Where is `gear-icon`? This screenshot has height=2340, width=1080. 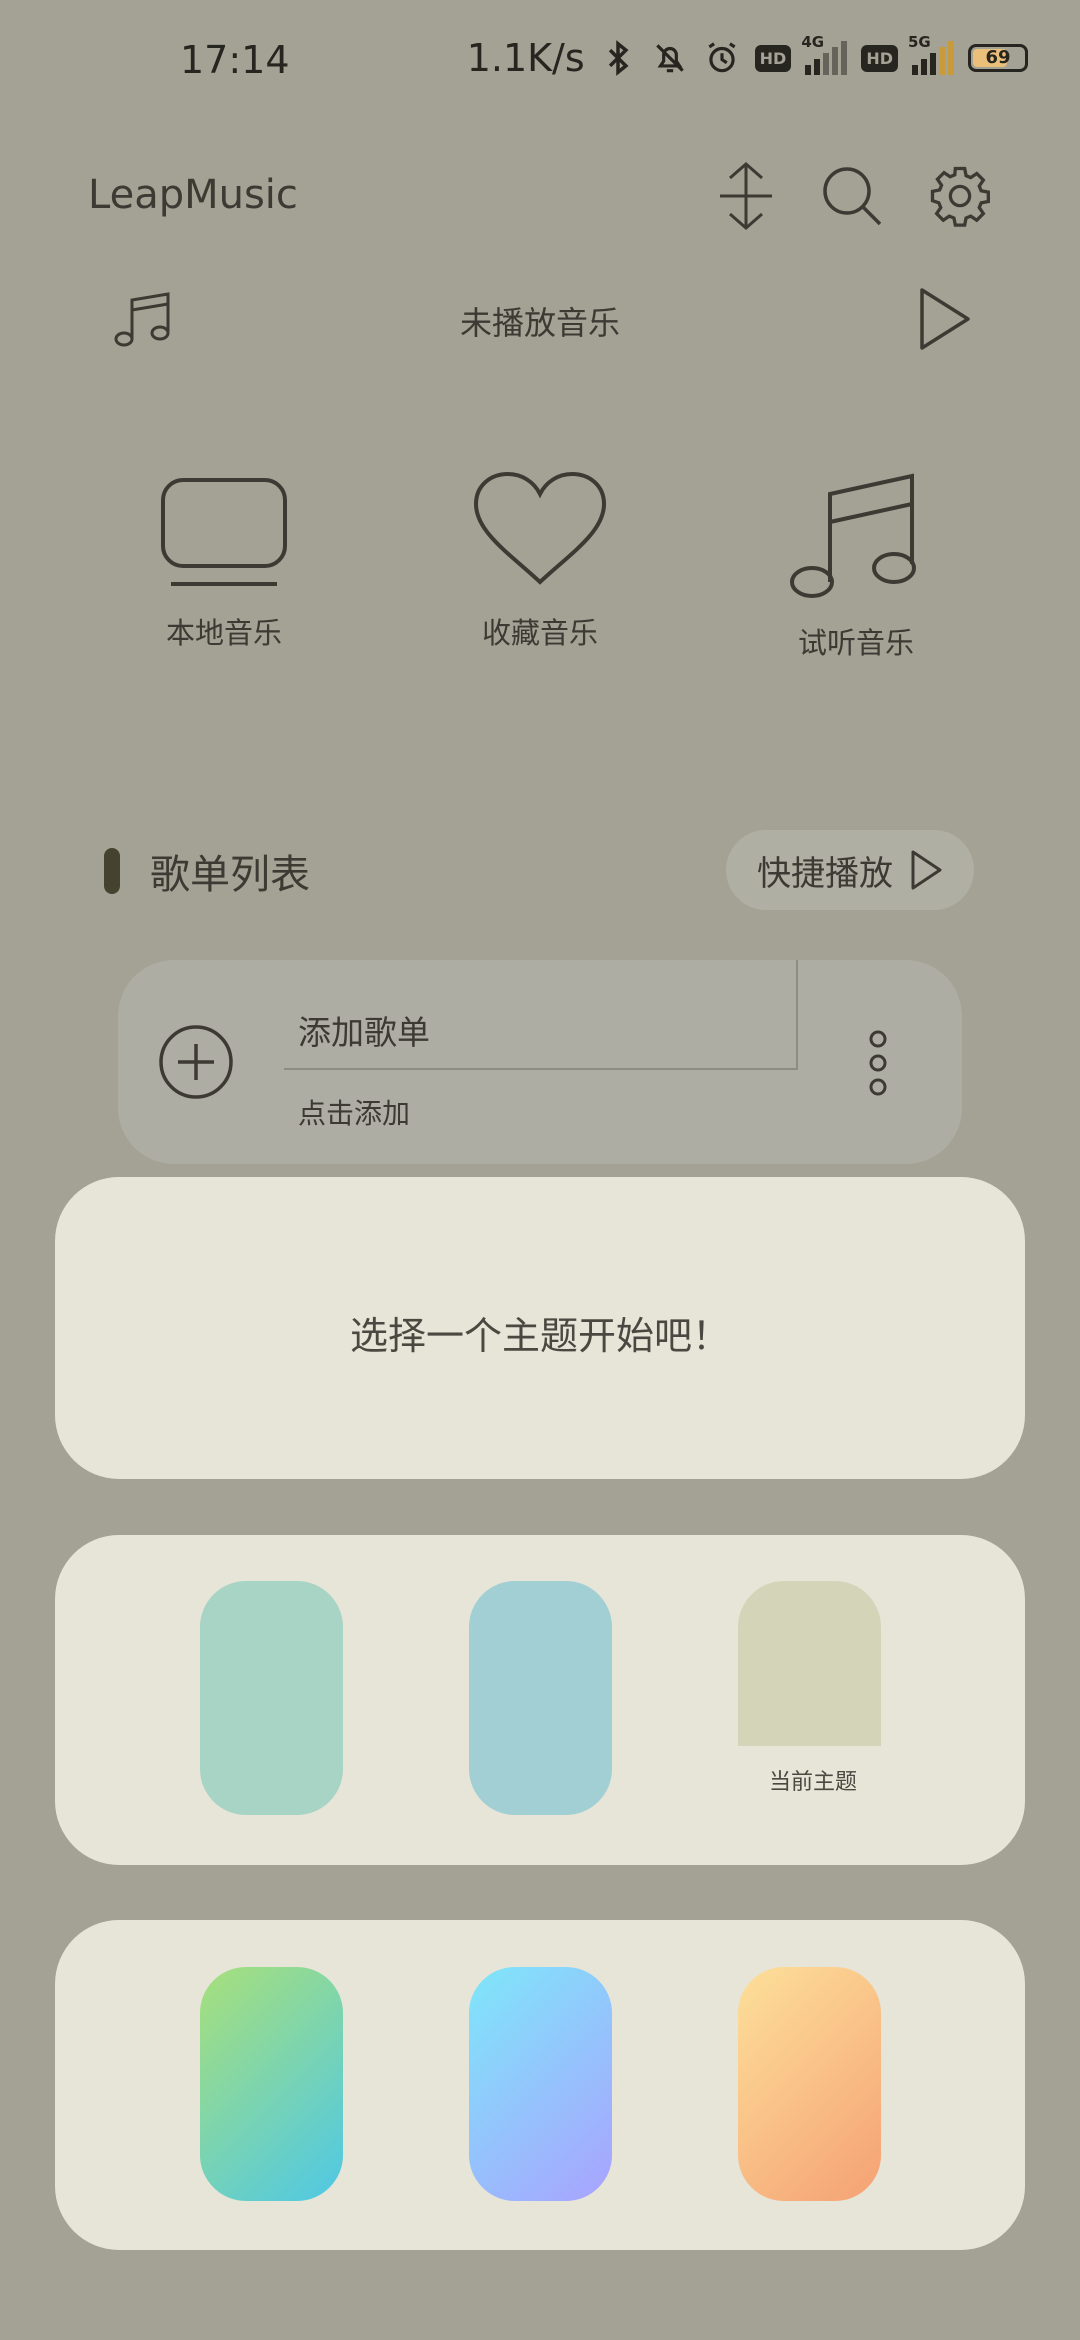 gear-icon is located at coordinates (960, 196).